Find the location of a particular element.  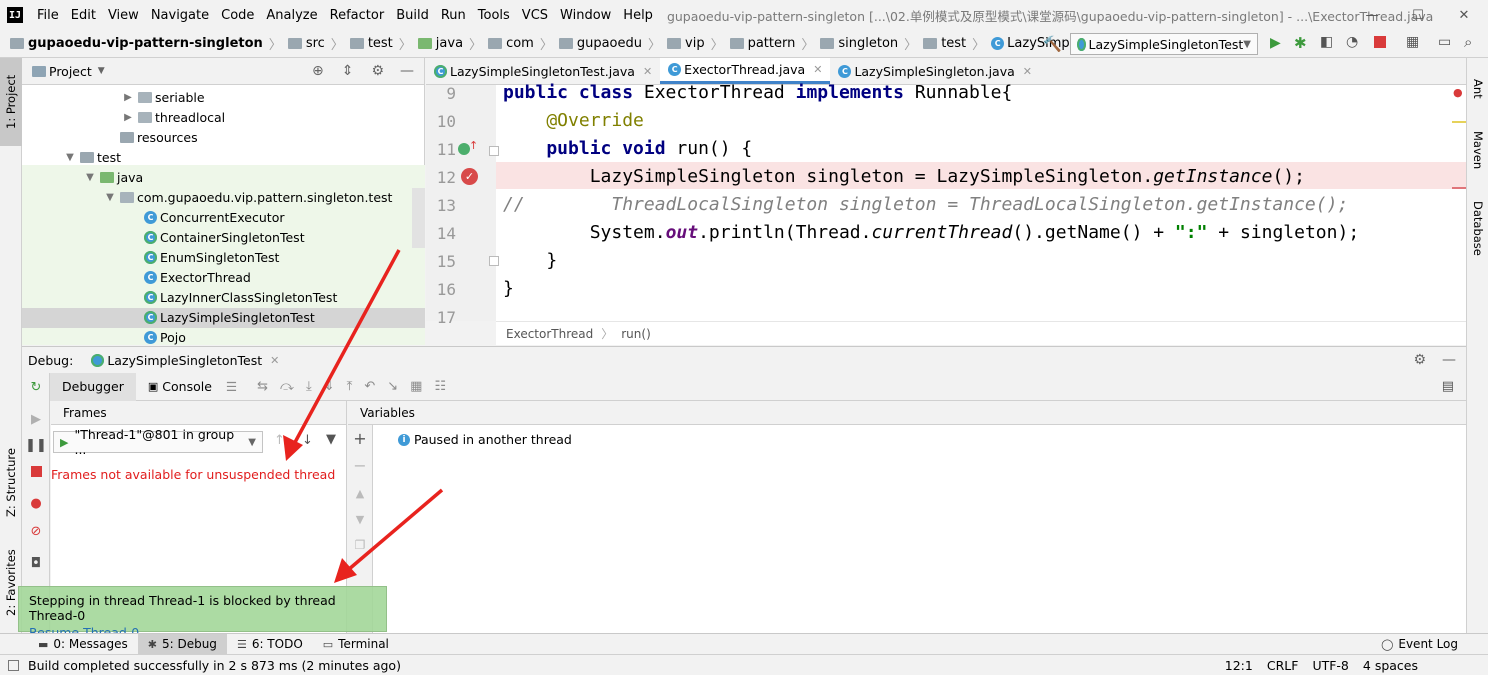

debug-bug-icon: ✱ is located at coordinates (152, 644).